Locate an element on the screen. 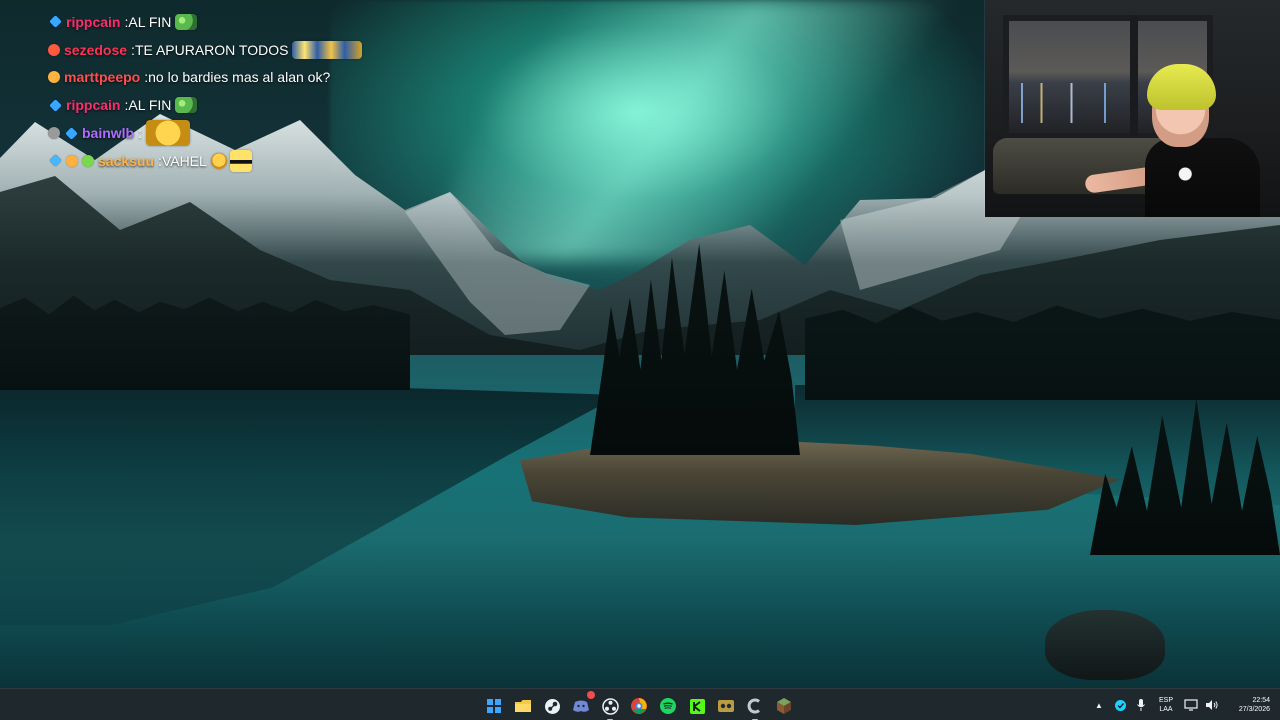 The image size is (1280, 720). system-tray: ▲ ESP LAA 22:54 27/3/2026 is located at coordinates (1186, 704).